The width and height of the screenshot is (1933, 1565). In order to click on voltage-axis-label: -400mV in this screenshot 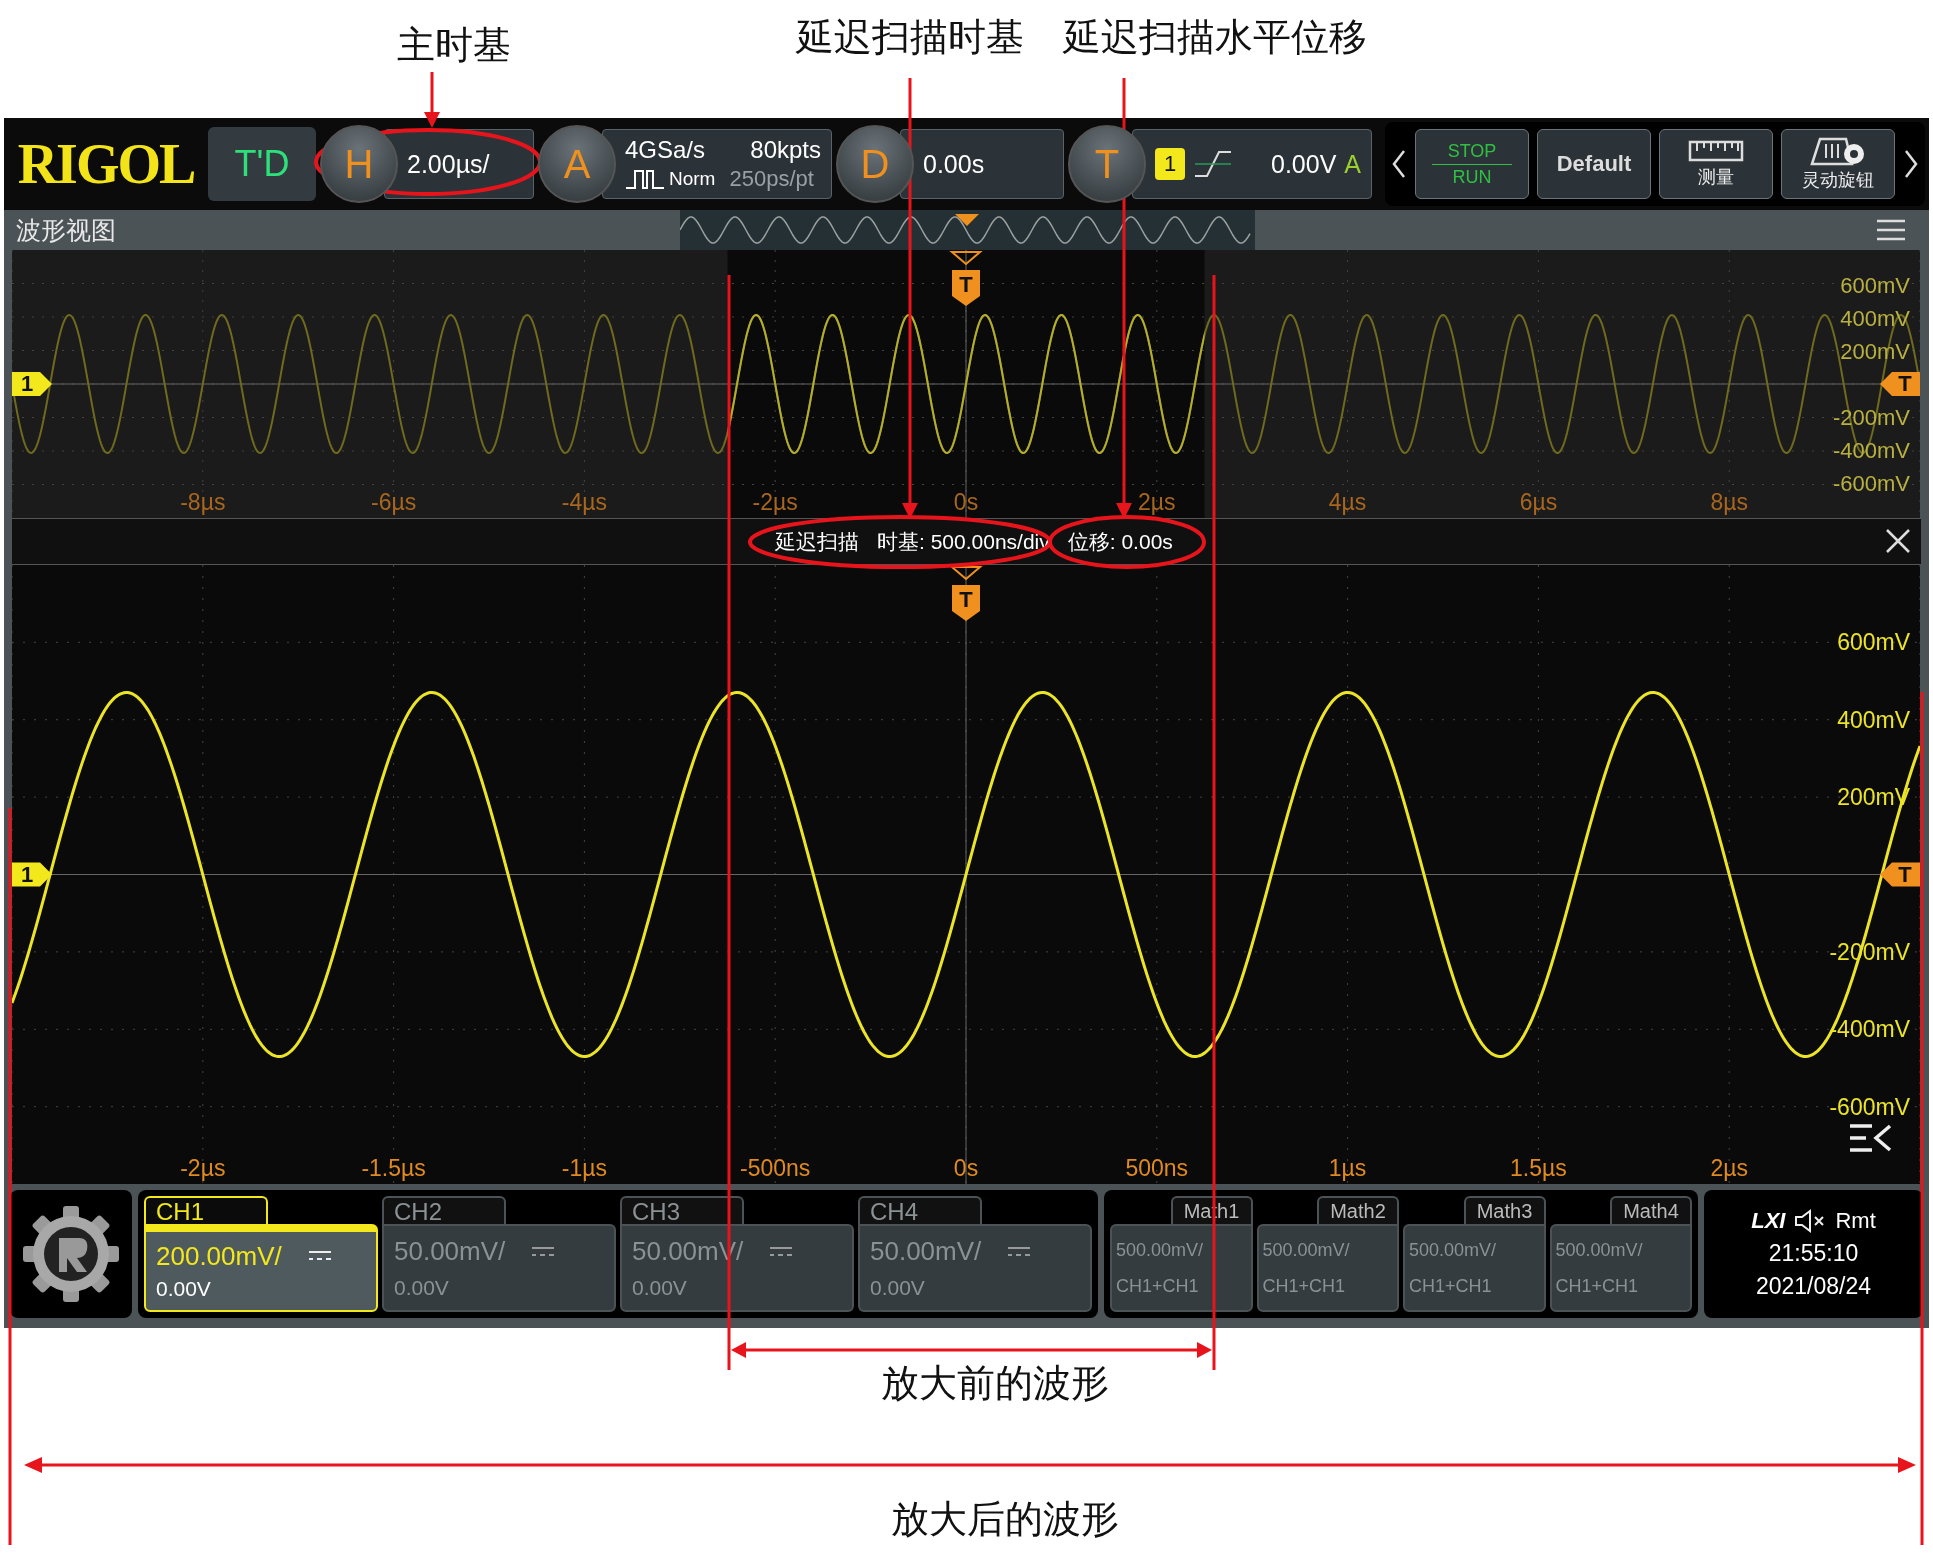, I will do `click(1871, 450)`.